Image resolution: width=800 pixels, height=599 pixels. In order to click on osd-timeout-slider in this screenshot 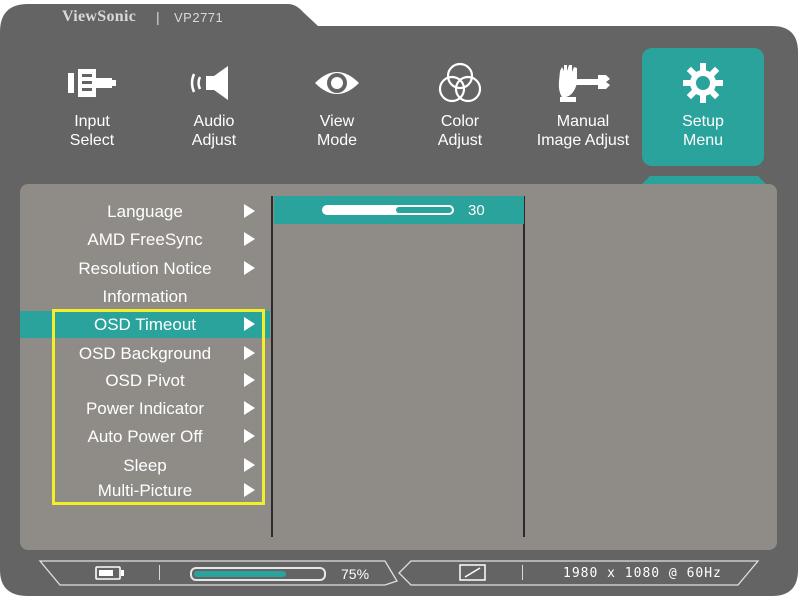, I will do `click(388, 210)`.